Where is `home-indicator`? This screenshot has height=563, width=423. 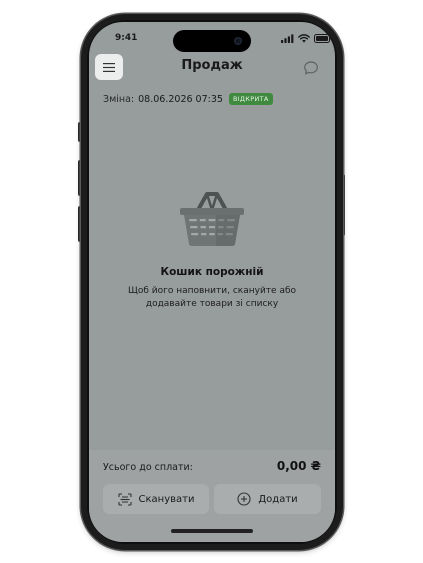 home-indicator is located at coordinates (212, 531).